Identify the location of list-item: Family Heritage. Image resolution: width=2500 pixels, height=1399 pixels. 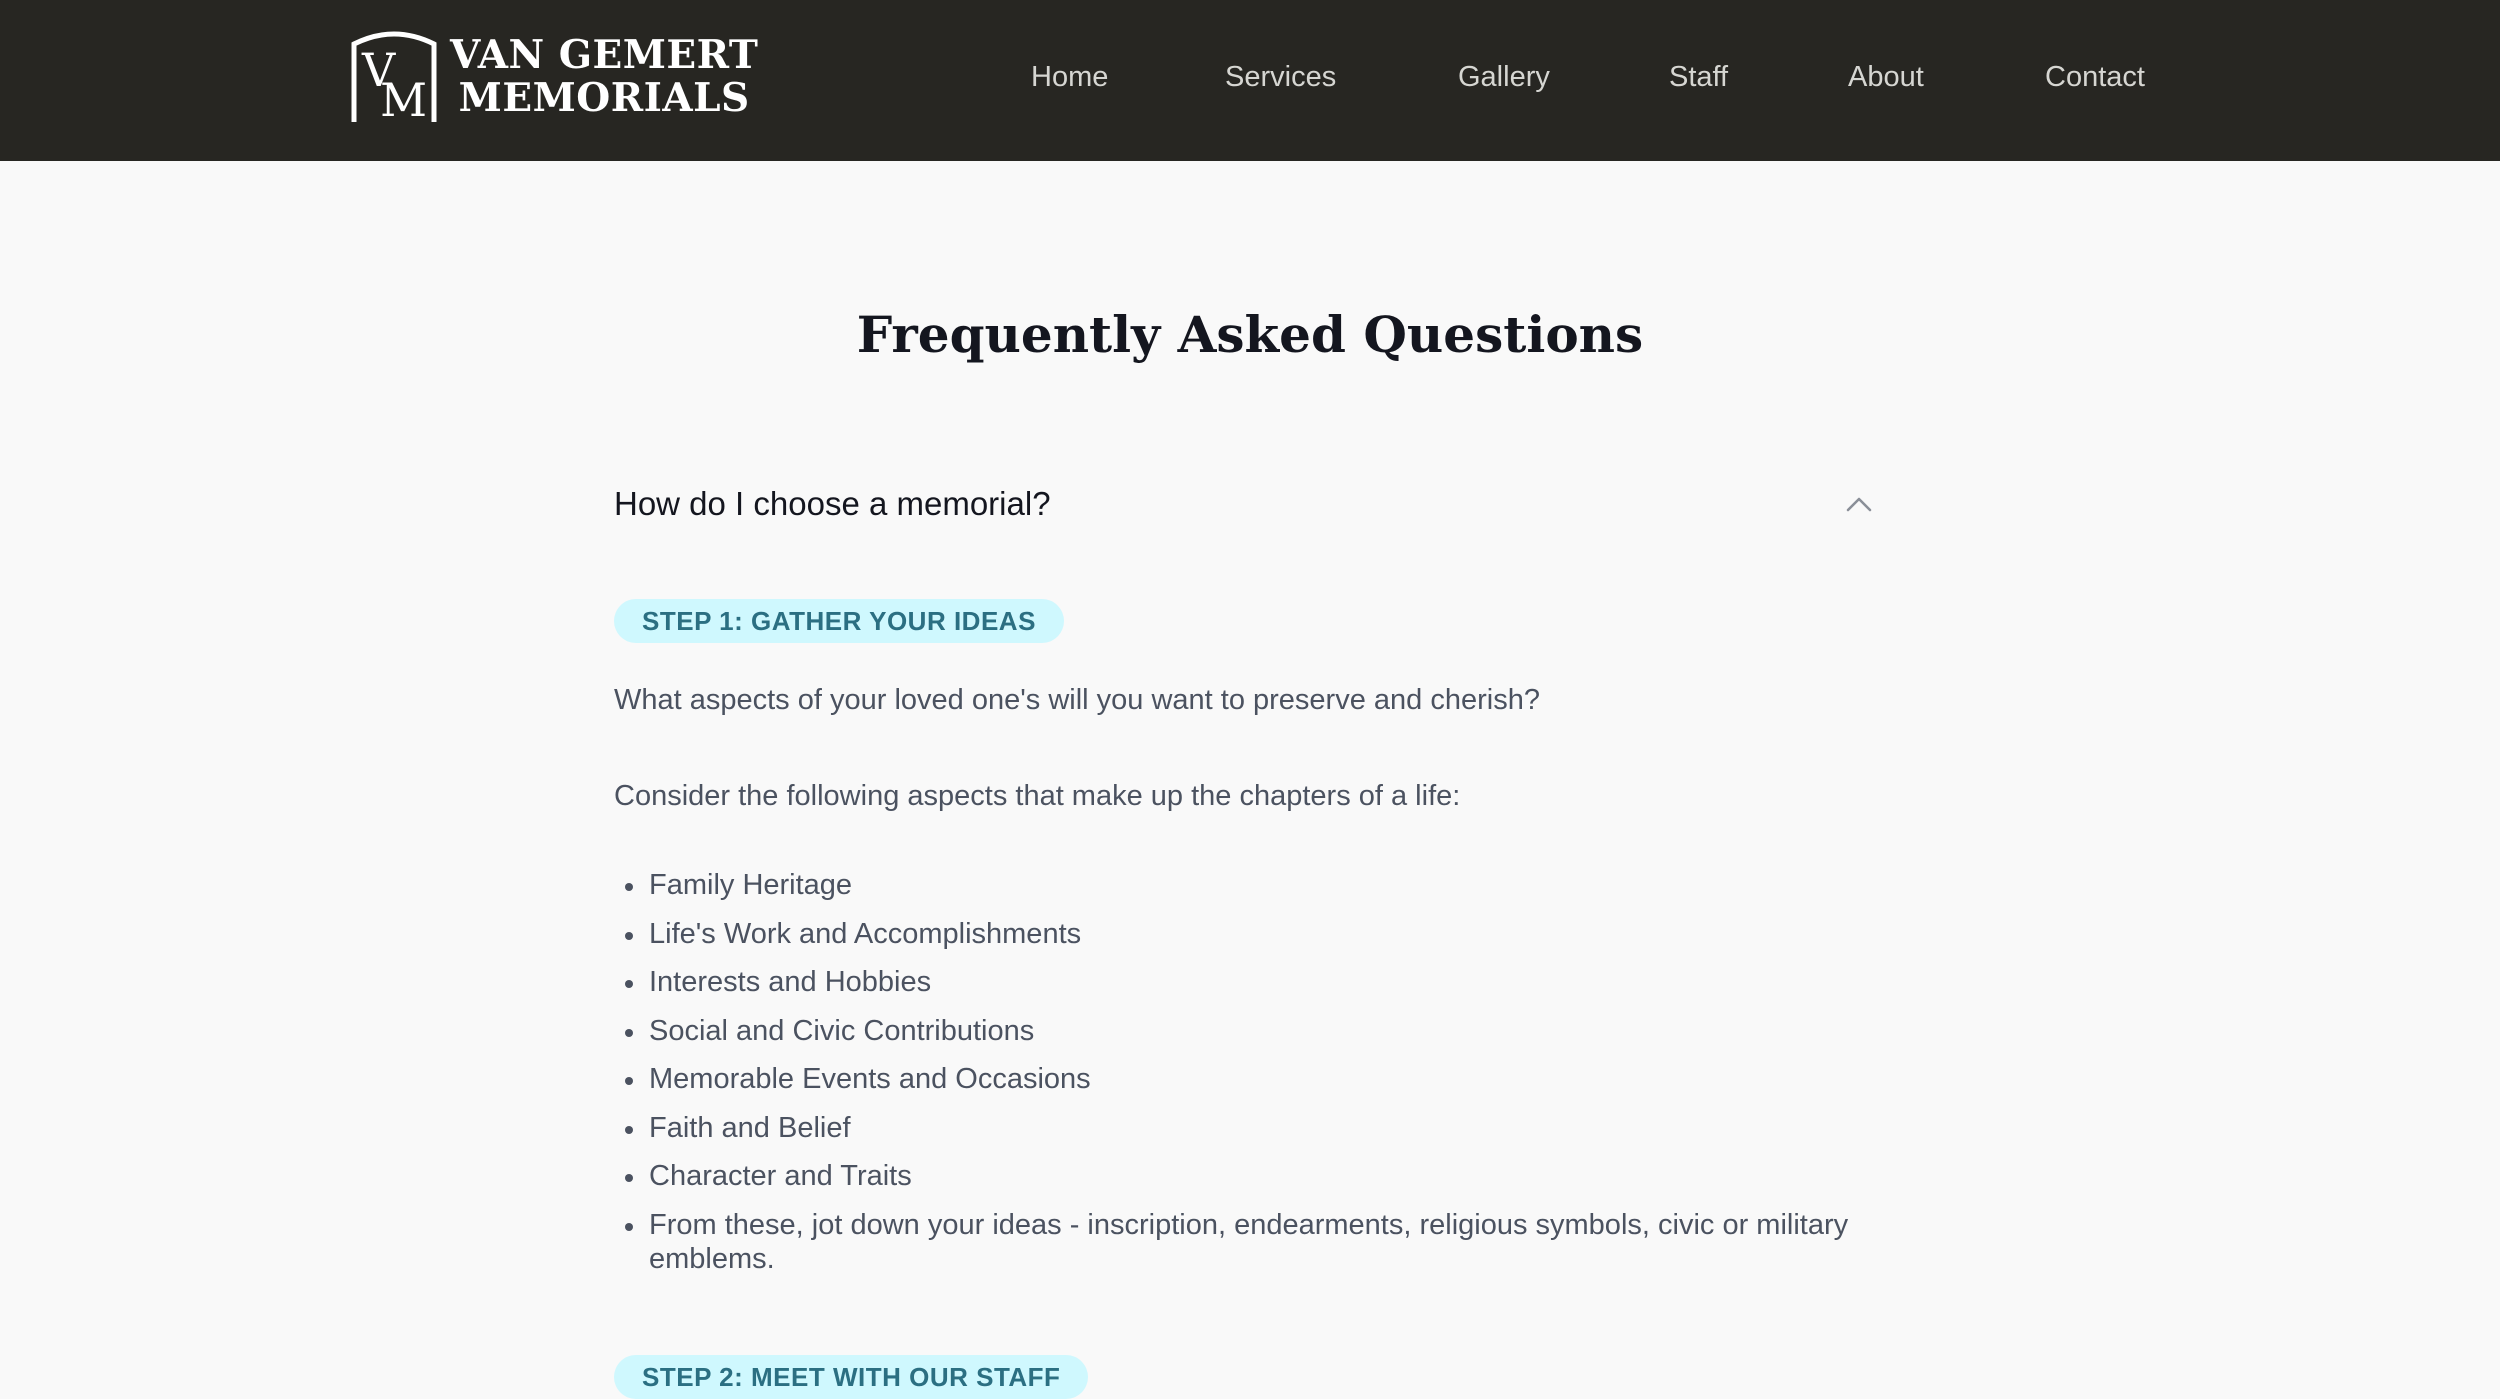
(1264, 885).